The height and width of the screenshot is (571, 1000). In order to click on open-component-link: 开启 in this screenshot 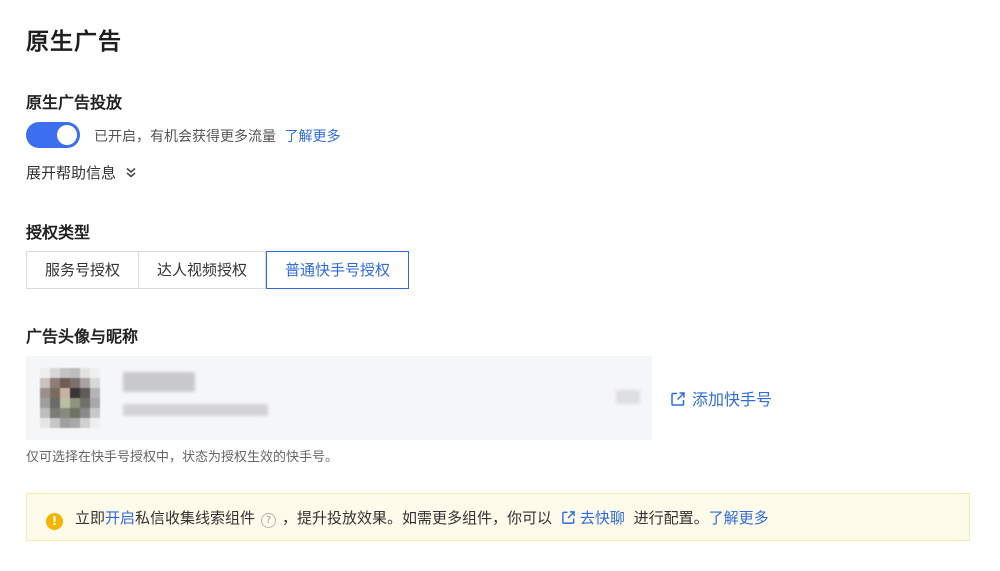, I will do `click(120, 518)`.